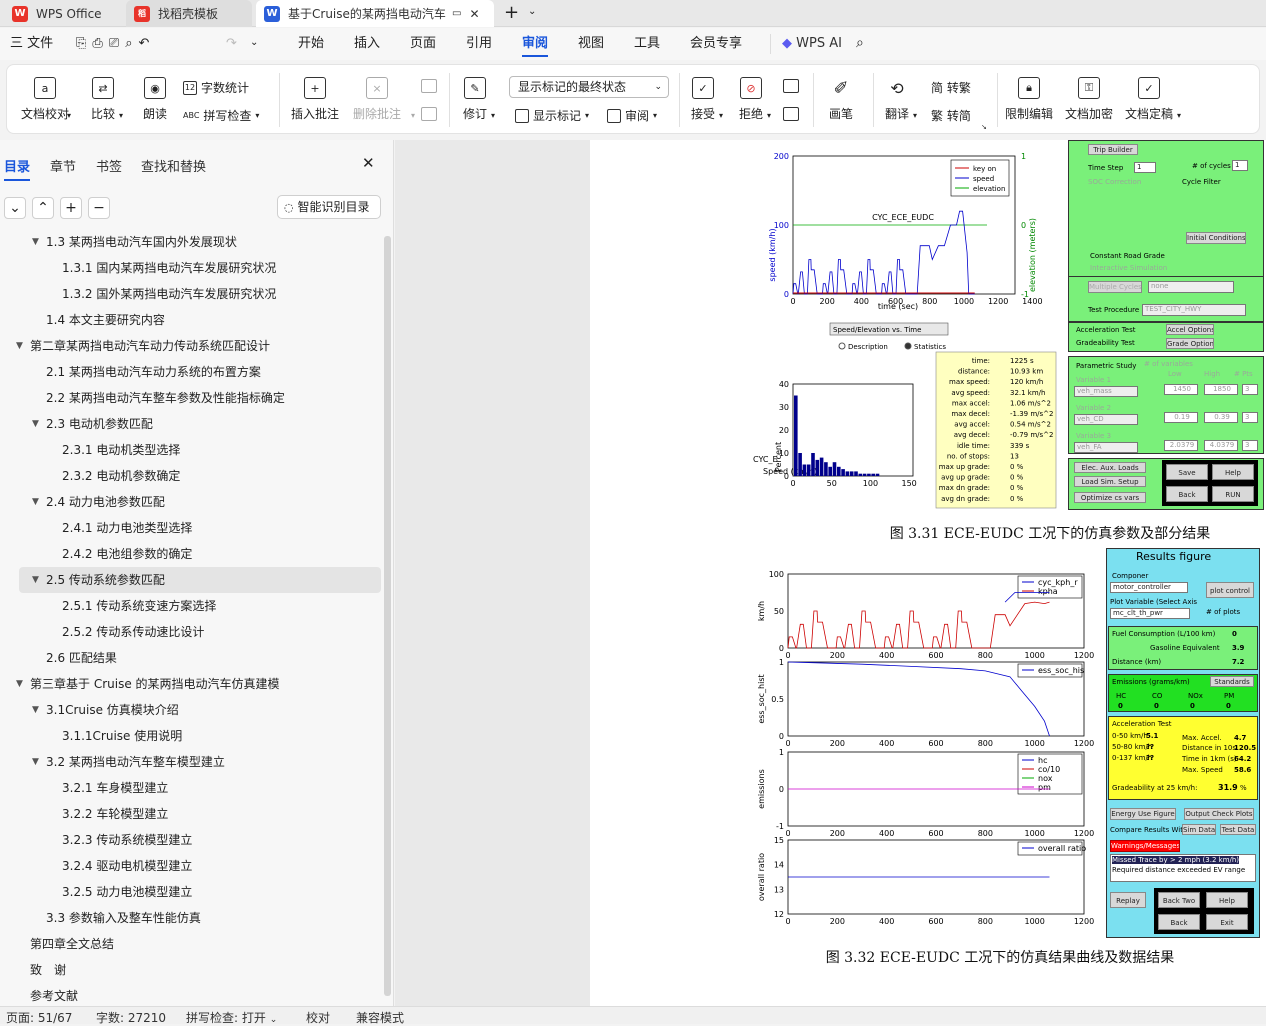 This screenshot has height=1026, width=1266. I want to click on toc-item: 2.4.2 电池组参数的确定, so click(191, 554).